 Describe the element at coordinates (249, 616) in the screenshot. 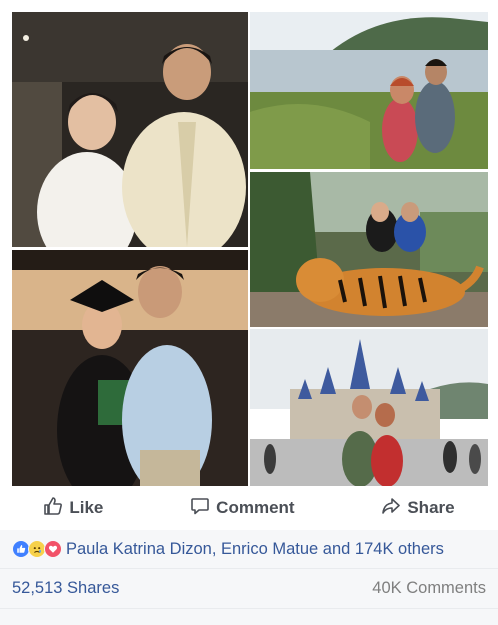

I see `view-more-comments-strip` at that location.